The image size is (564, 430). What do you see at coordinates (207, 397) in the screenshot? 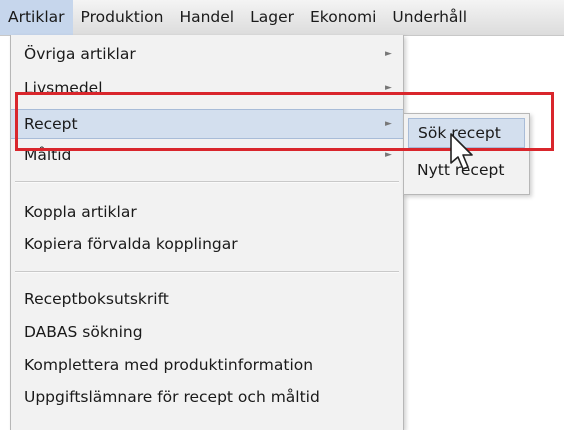
I see `menu-item-uppgiftslamnare: Uppgiftslämnare för recept och måltid` at bounding box center [207, 397].